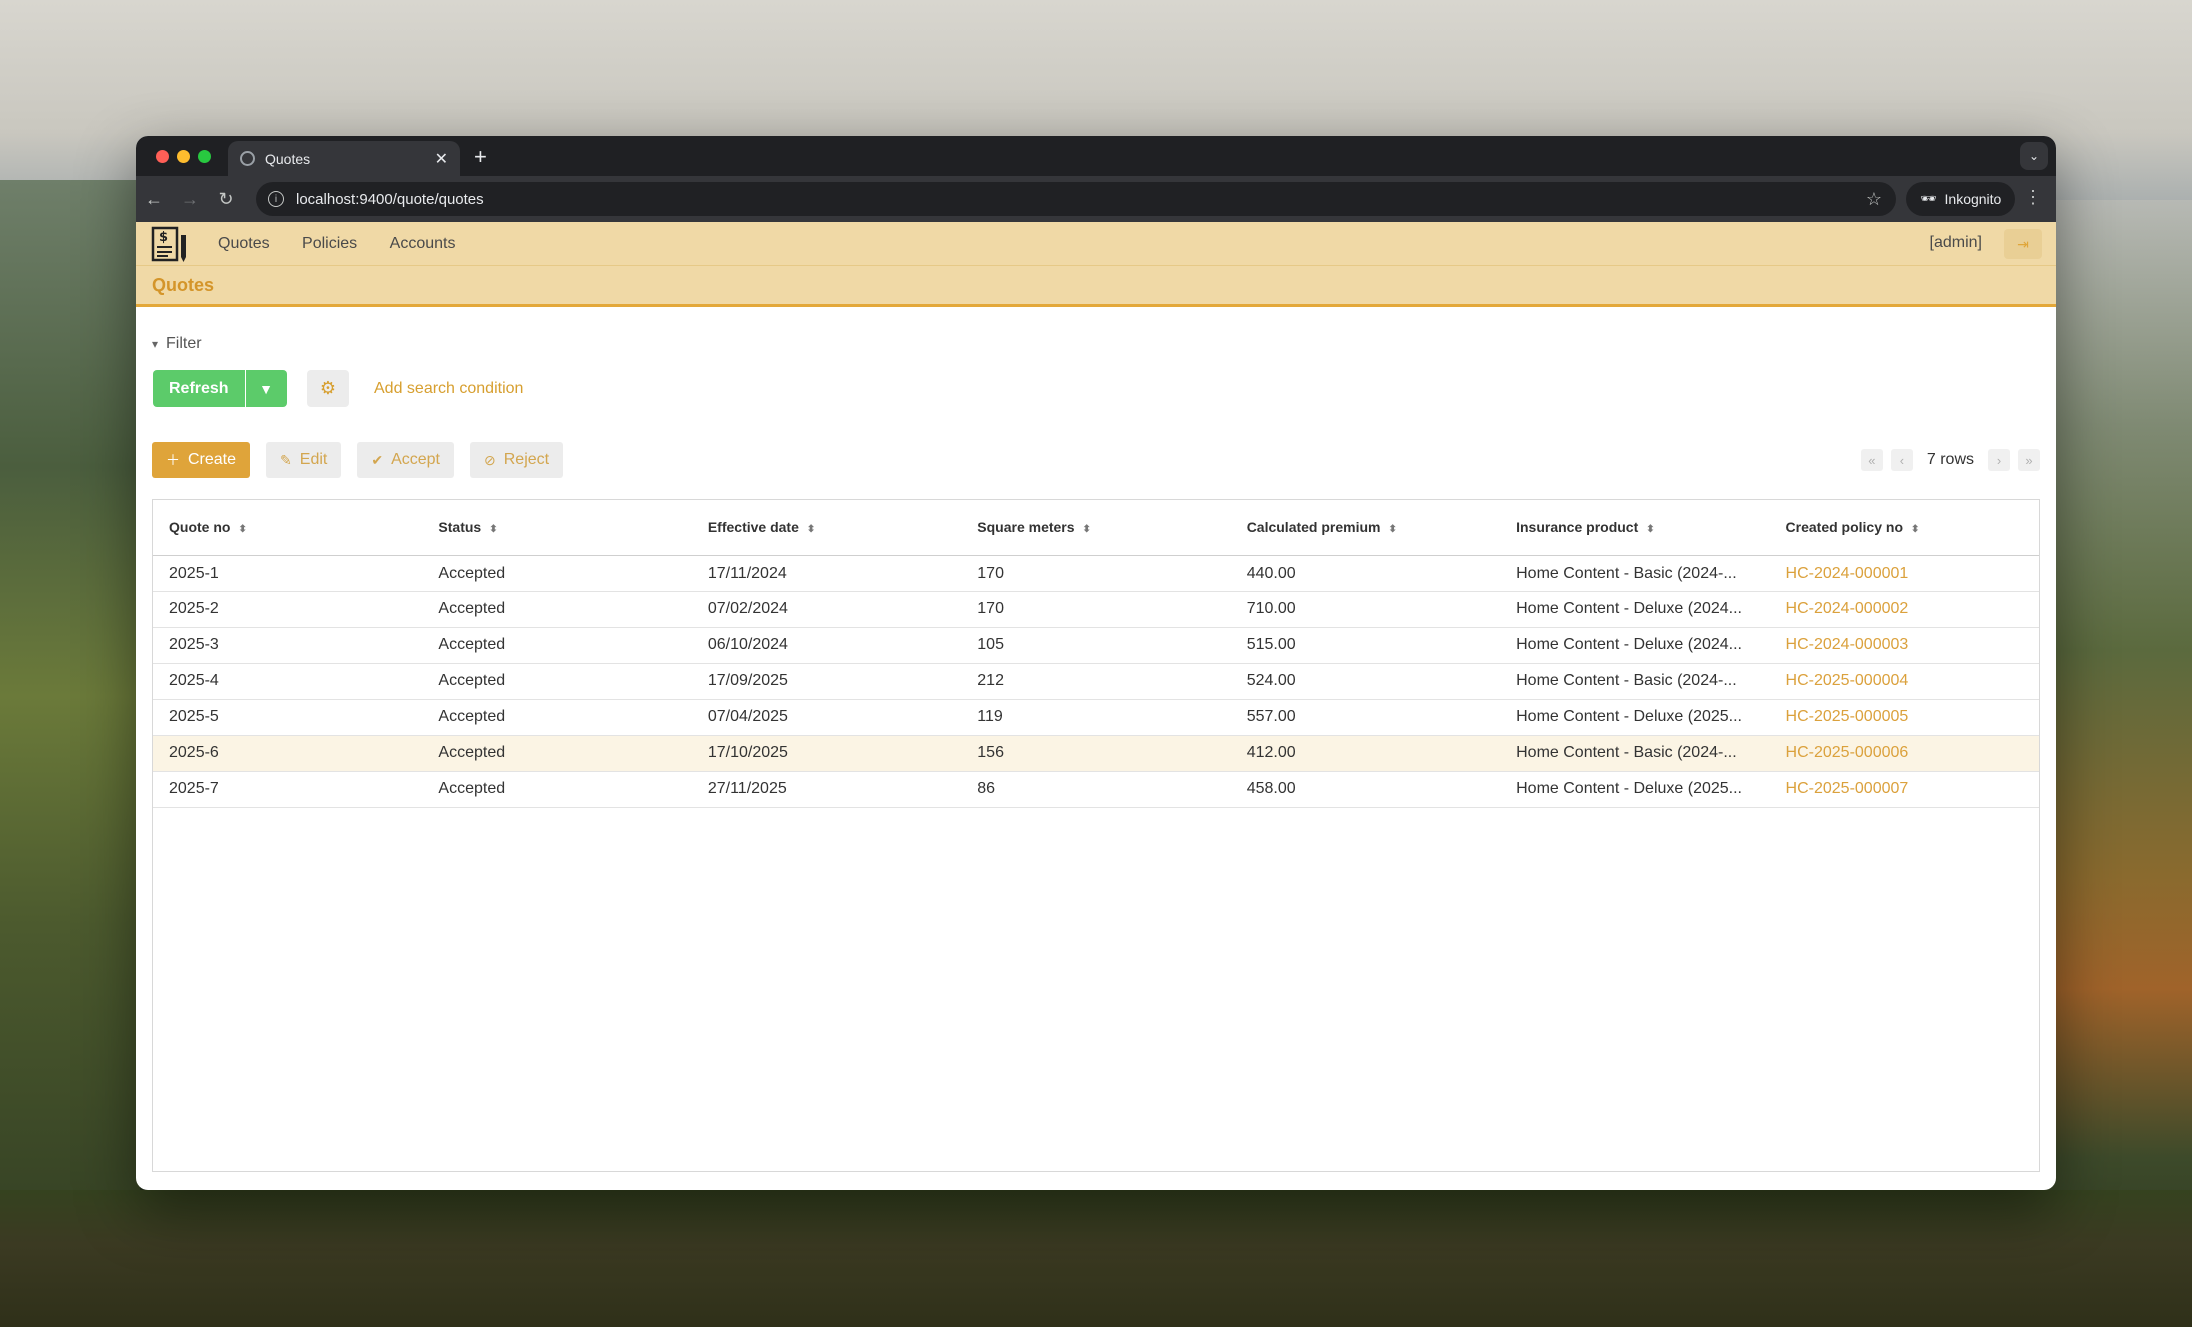  Describe the element at coordinates (1904, 753) in the screenshot. I see `cell-created-policy-no: HC-2025-000006` at that location.